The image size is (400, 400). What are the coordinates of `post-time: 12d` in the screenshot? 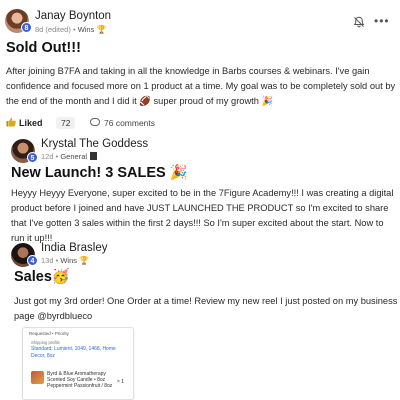 It's located at (47, 156).